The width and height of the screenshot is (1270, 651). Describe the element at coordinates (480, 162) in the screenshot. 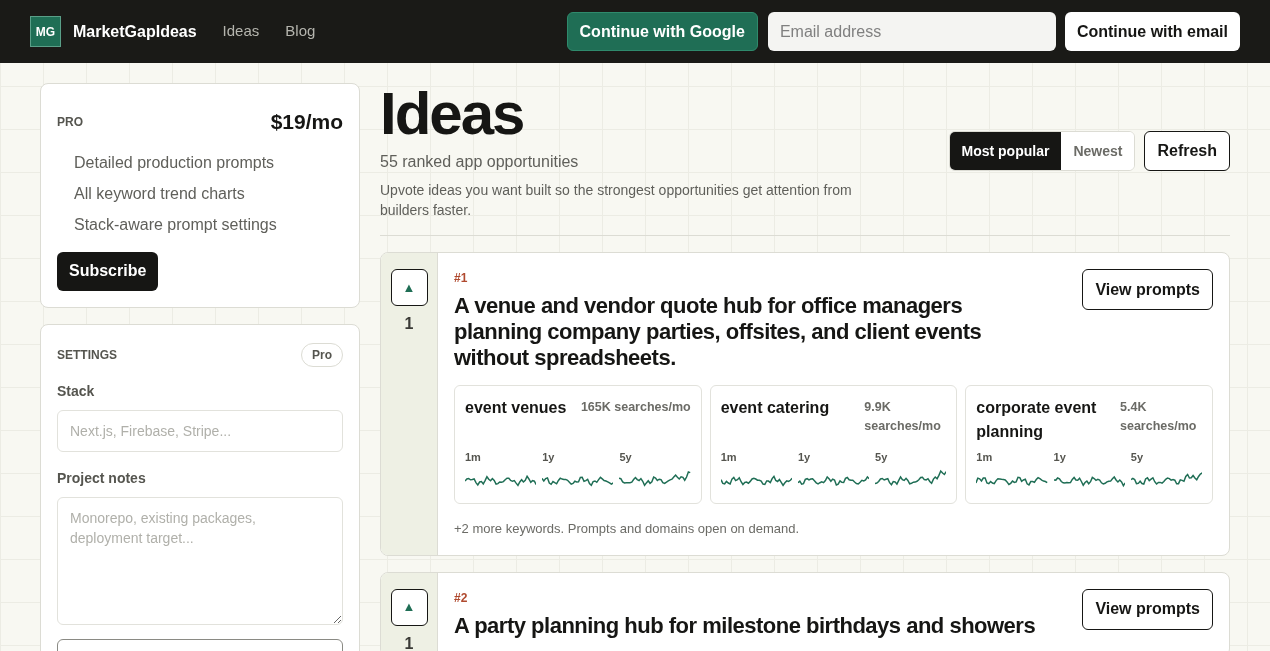

I see `page-subtitle: 55 ranked app opportunities` at that location.